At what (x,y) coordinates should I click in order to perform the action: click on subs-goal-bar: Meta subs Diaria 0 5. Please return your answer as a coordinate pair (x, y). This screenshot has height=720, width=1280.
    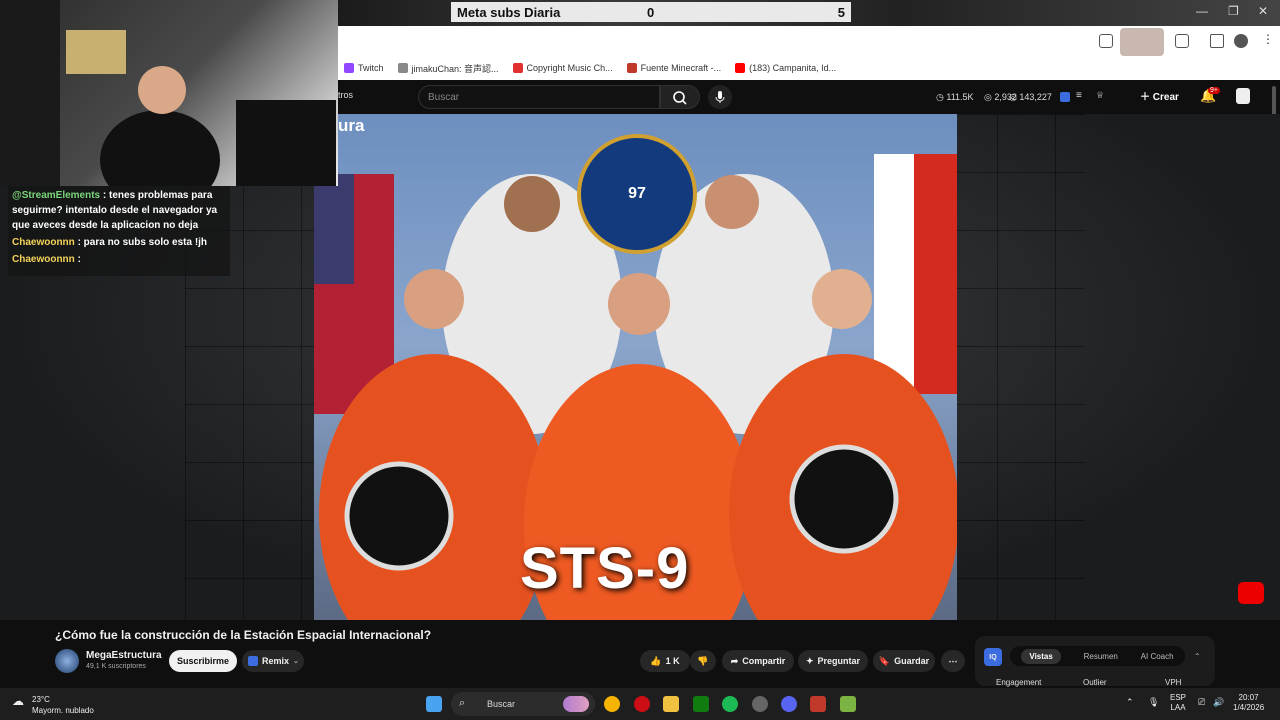
    Looking at the image, I should click on (651, 12).